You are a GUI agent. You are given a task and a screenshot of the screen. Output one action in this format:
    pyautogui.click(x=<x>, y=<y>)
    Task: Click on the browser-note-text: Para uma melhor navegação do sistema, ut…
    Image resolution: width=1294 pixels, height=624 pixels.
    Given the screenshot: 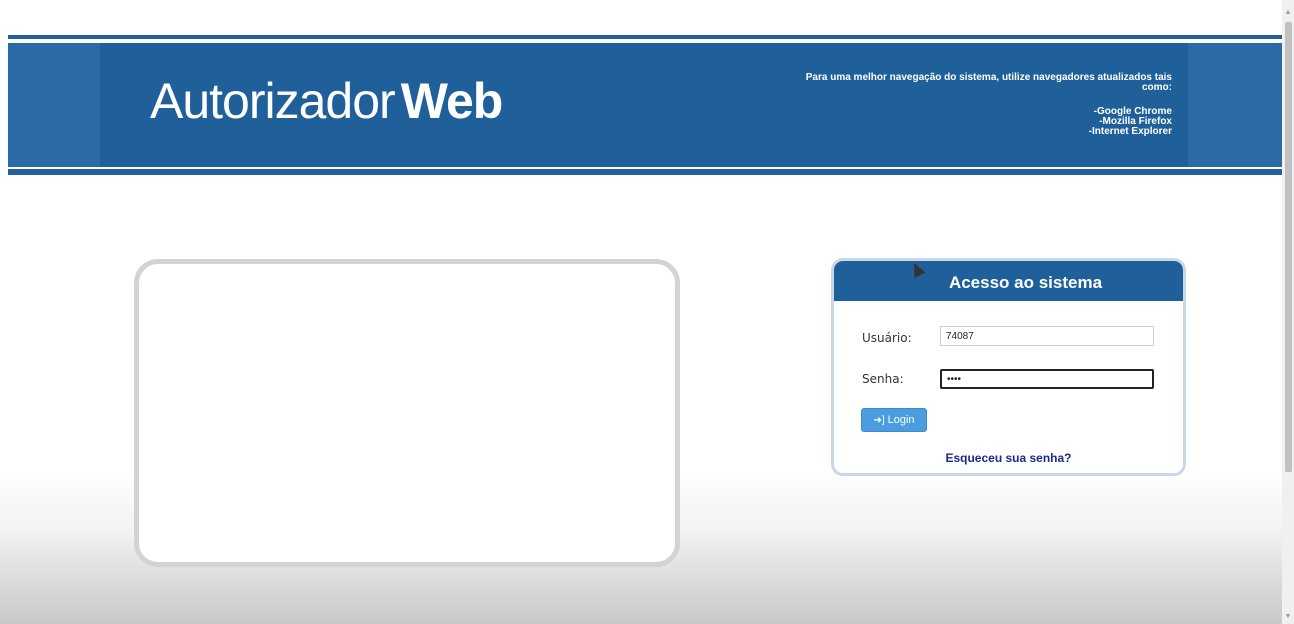 What is the action you would take?
    pyautogui.click(x=988, y=82)
    